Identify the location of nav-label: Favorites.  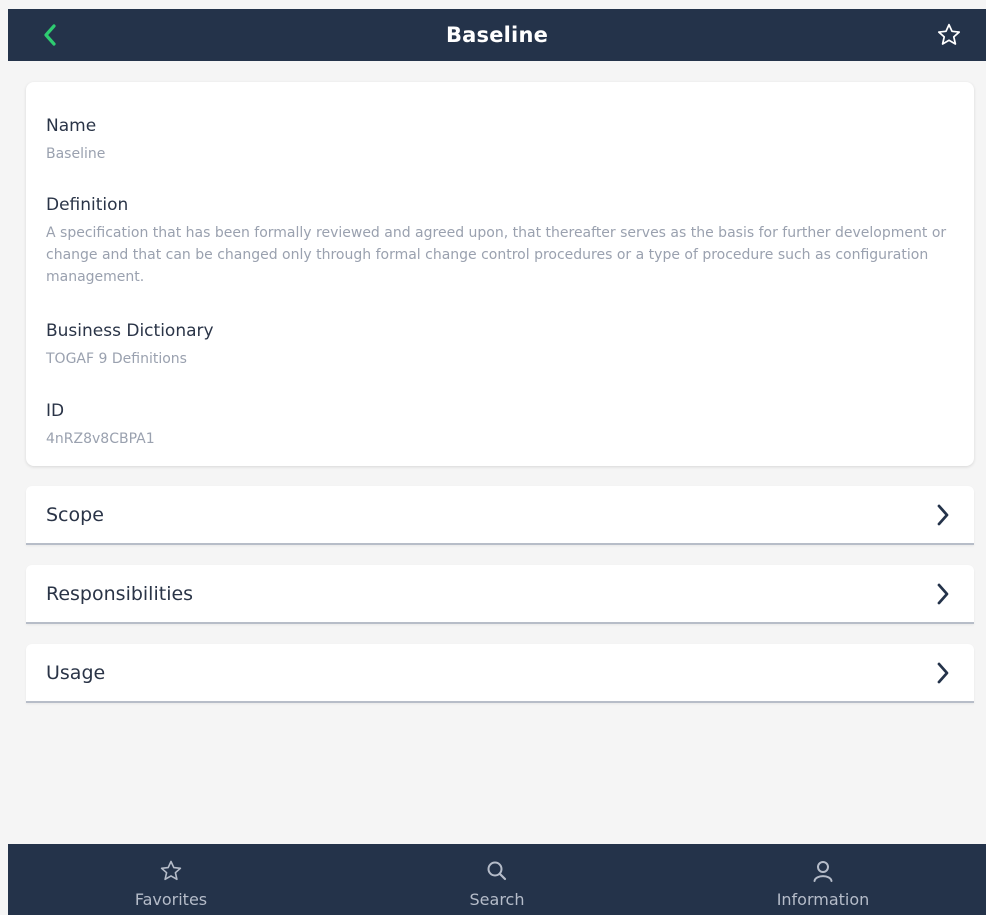
(171, 899).